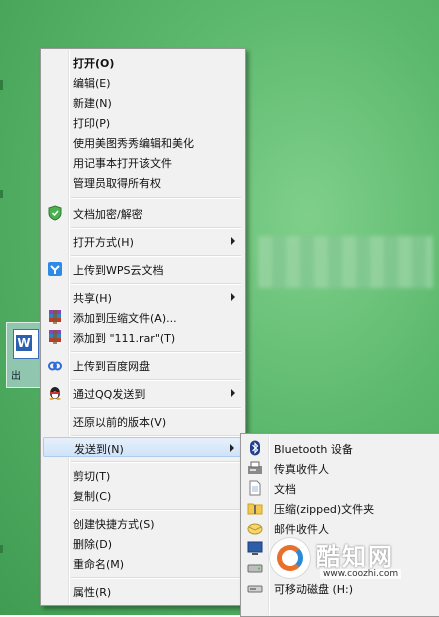  What do you see at coordinates (55, 213) in the screenshot?
I see `shield-icon` at bounding box center [55, 213].